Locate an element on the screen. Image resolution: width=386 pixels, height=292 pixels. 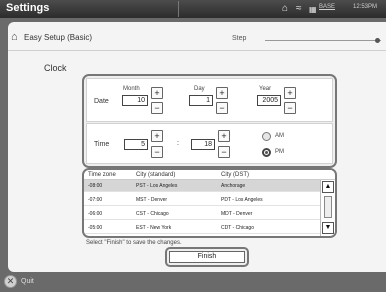
month-decrement-button: − is located at coordinates (157, 108).